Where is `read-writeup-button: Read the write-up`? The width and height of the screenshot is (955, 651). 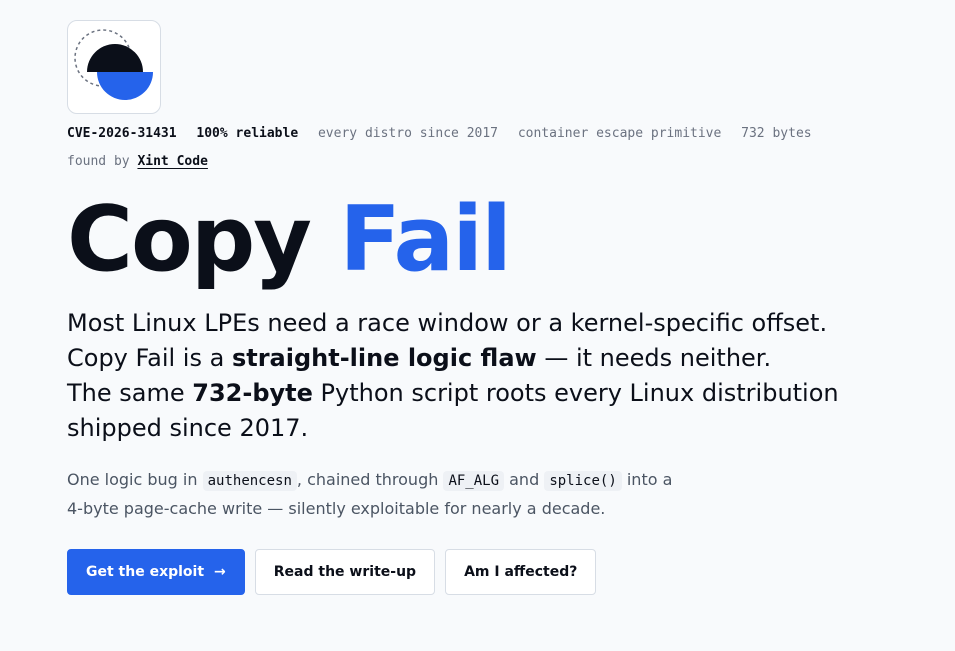
read-writeup-button: Read the write-up is located at coordinates (345, 572).